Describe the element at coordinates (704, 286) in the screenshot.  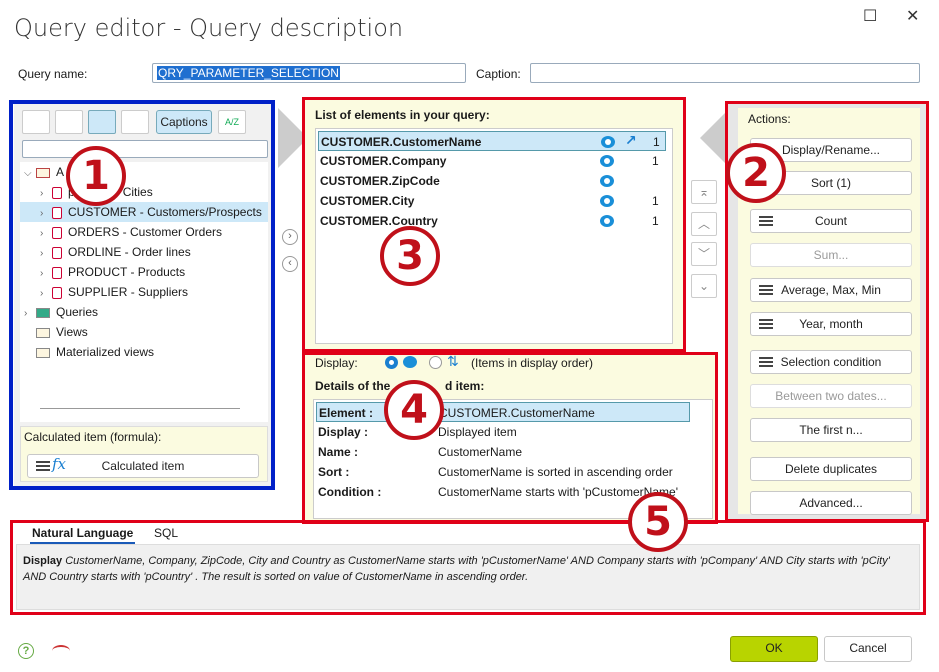
I see `move-bottom-icon: ⌄` at that location.